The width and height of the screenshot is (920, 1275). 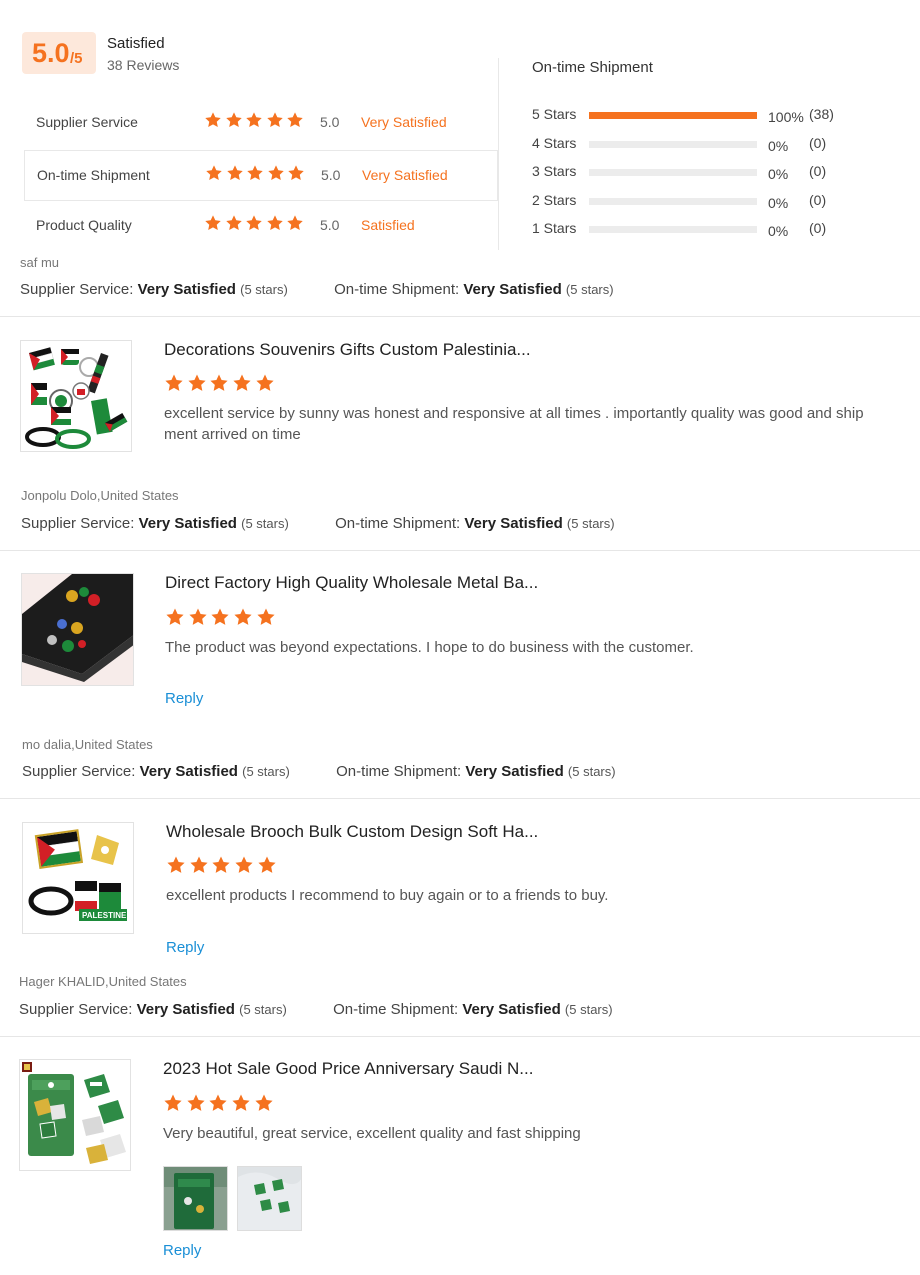 I want to click on distribution-label: 5 Stars, so click(x=554, y=114).